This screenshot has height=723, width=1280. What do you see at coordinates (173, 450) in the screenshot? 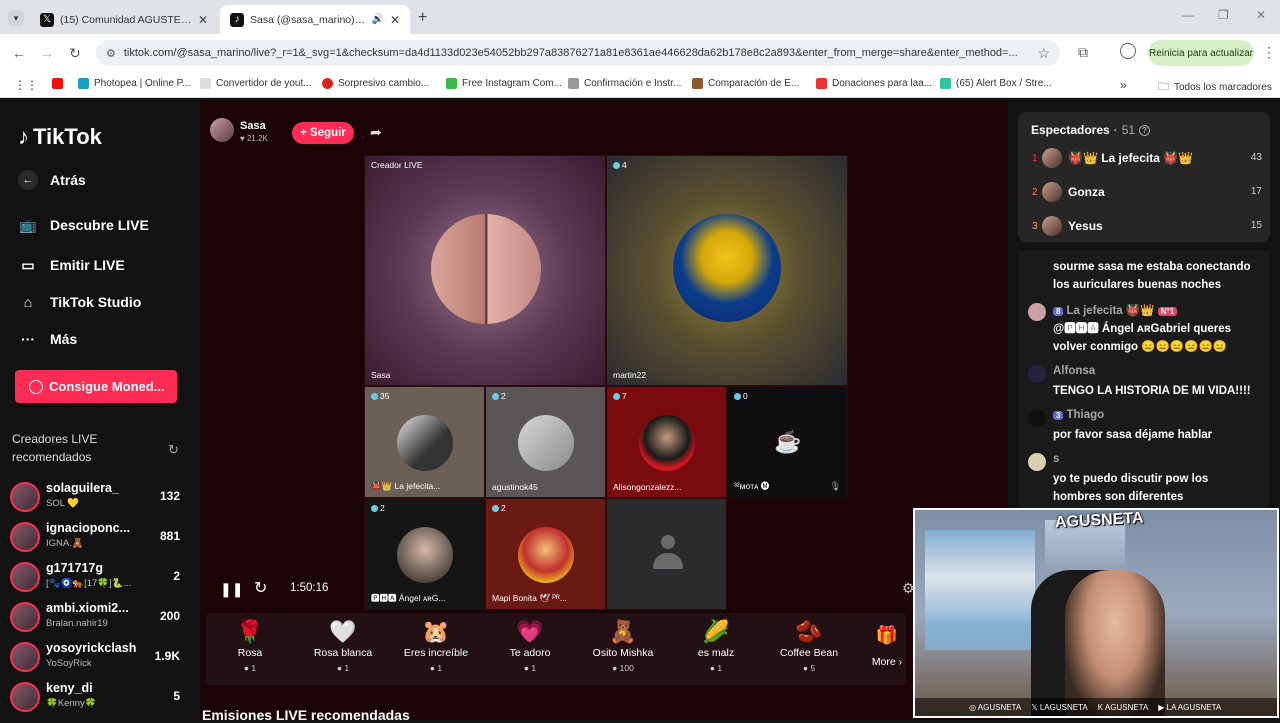
I see `refresh-icon: ↻` at bounding box center [173, 450].